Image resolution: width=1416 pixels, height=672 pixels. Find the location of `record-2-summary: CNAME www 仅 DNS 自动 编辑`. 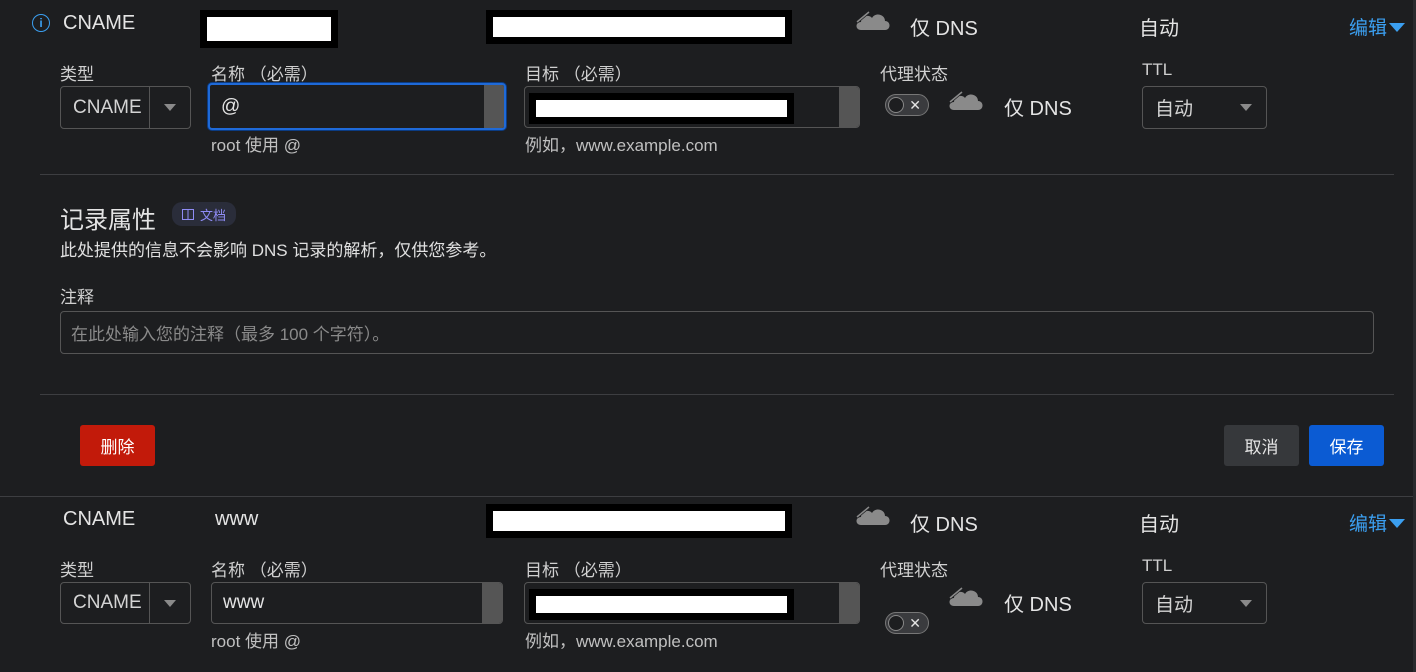

record-2-summary: CNAME www 仅 DNS 自动 编辑 is located at coordinates (708, 519).